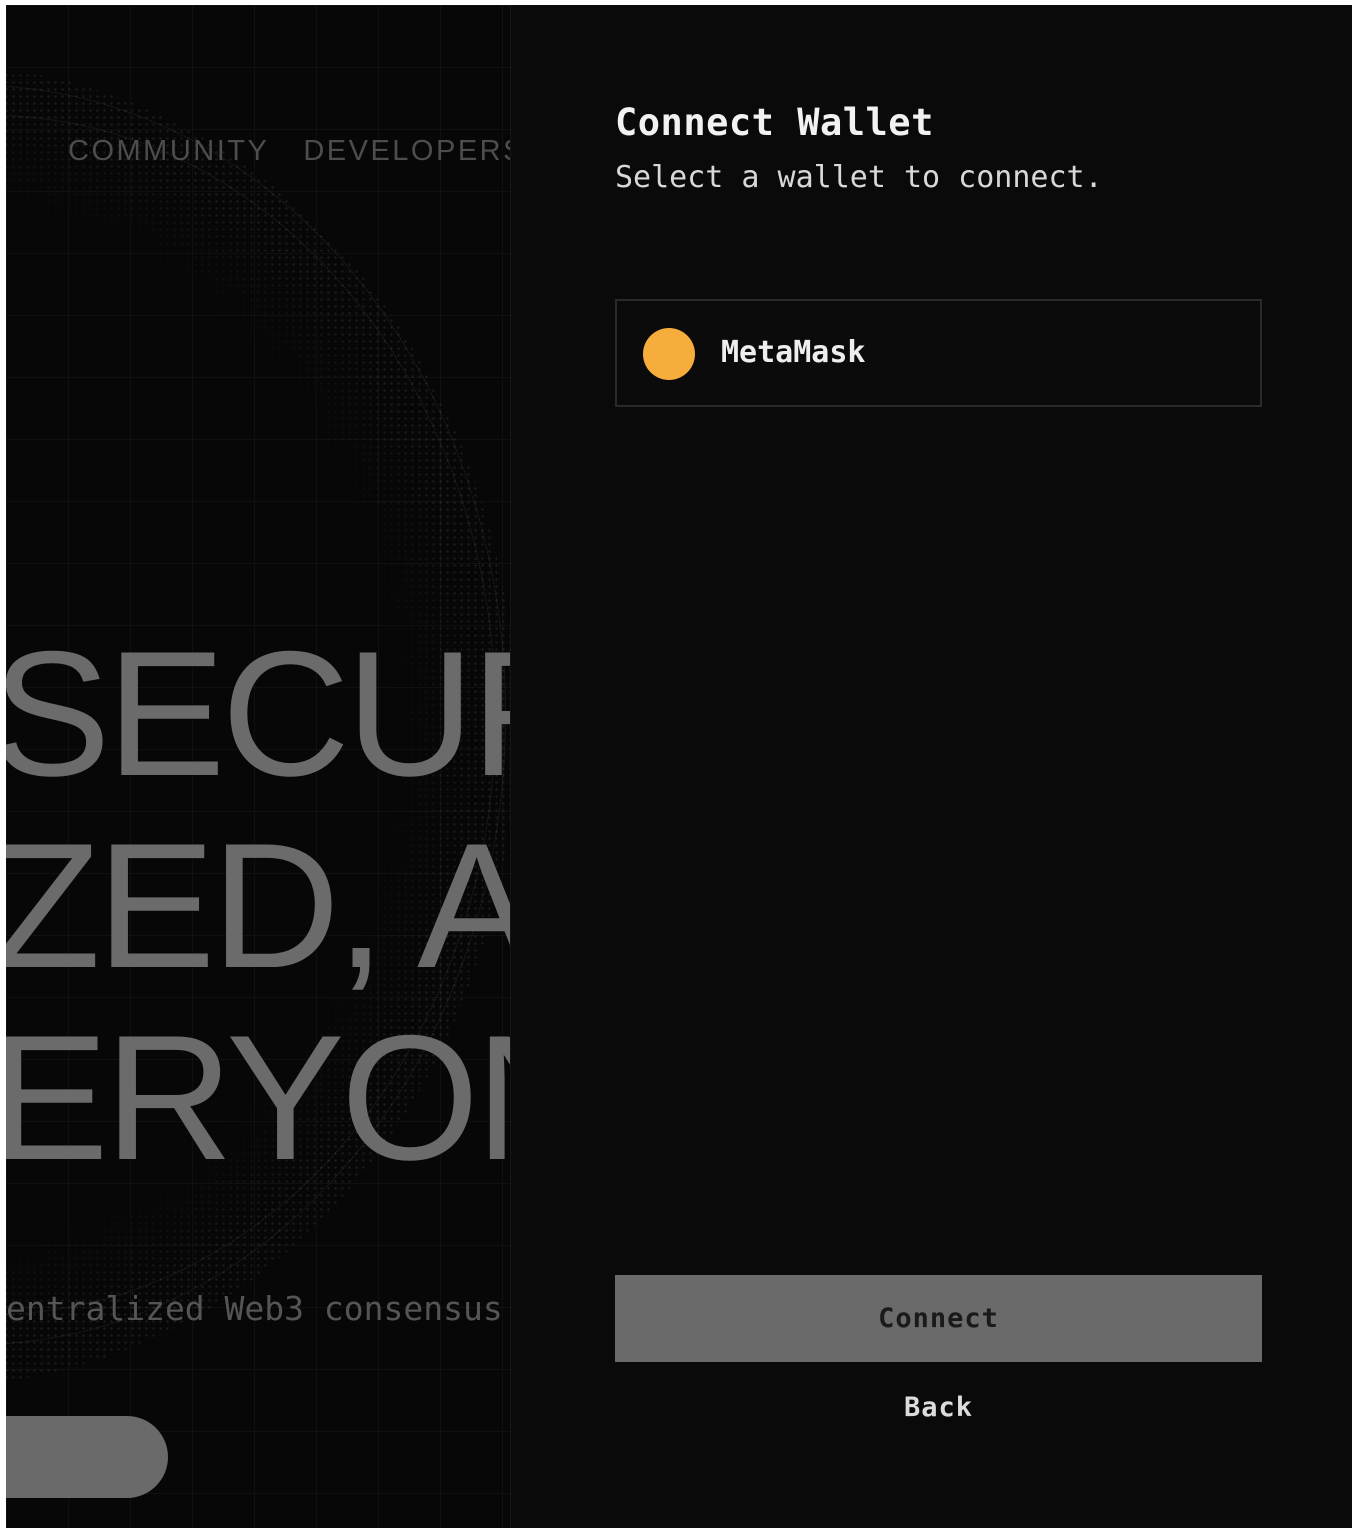 The width and height of the screenshot is (1360, 1528). I want to click on wallet-option-label: MetaMask, so click(793, 352).